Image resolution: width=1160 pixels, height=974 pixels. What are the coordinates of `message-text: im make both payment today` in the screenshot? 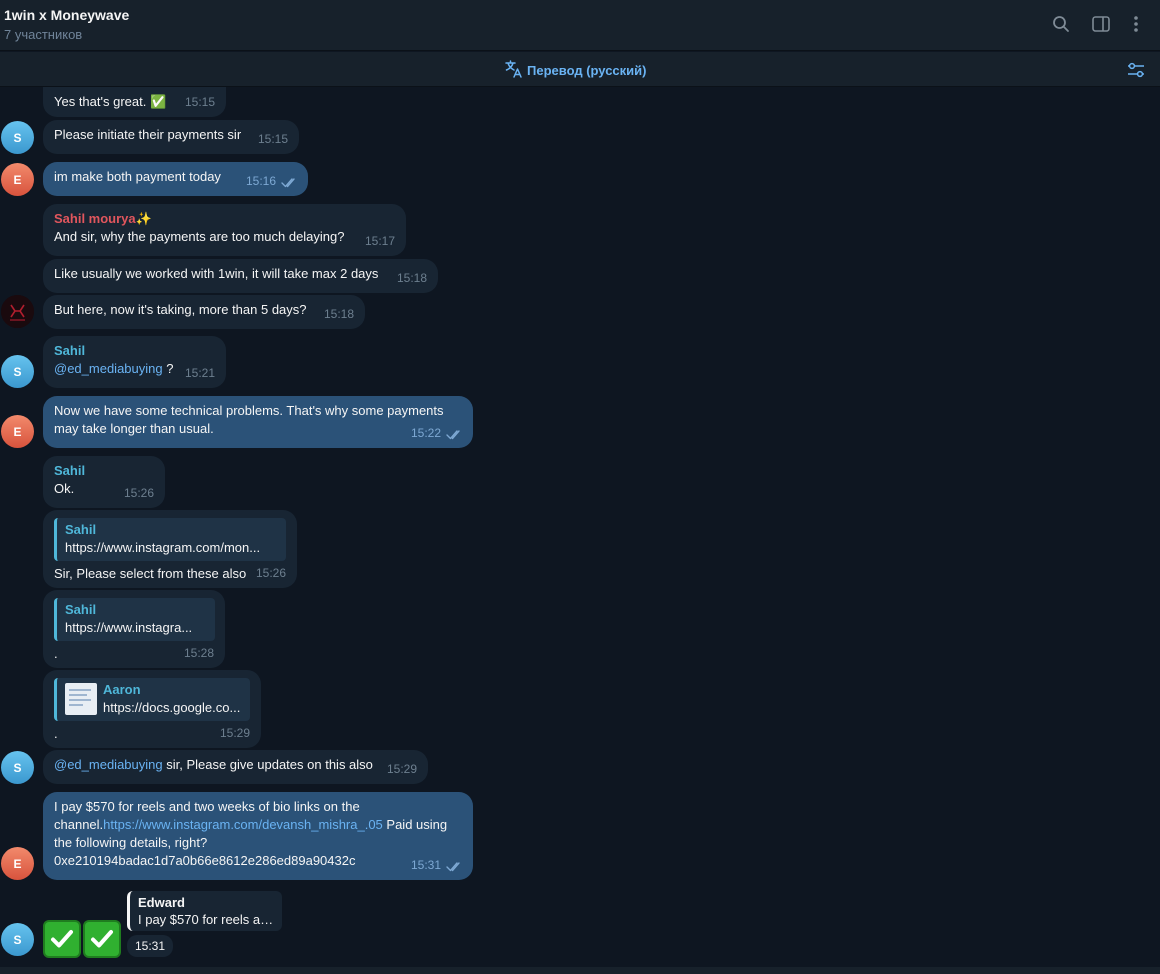 It's located at (137, 176).